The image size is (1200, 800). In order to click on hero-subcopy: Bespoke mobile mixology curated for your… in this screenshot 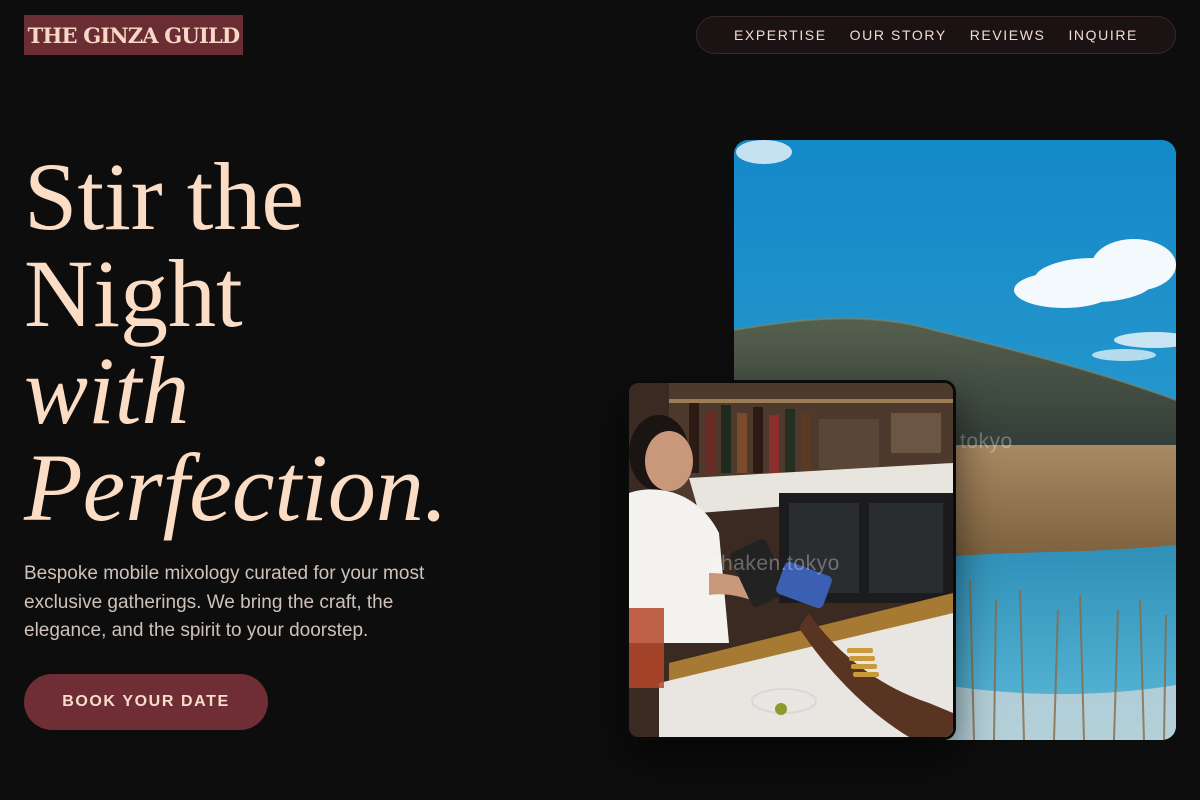, I will do `click(224, 602)`.